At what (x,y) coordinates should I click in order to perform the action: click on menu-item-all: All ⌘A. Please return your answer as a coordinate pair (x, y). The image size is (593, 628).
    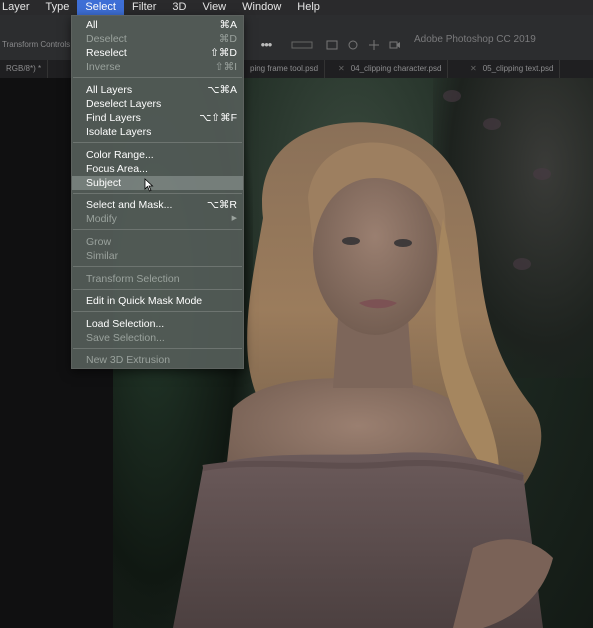
    Looking at the image, I should click on (157, 25).